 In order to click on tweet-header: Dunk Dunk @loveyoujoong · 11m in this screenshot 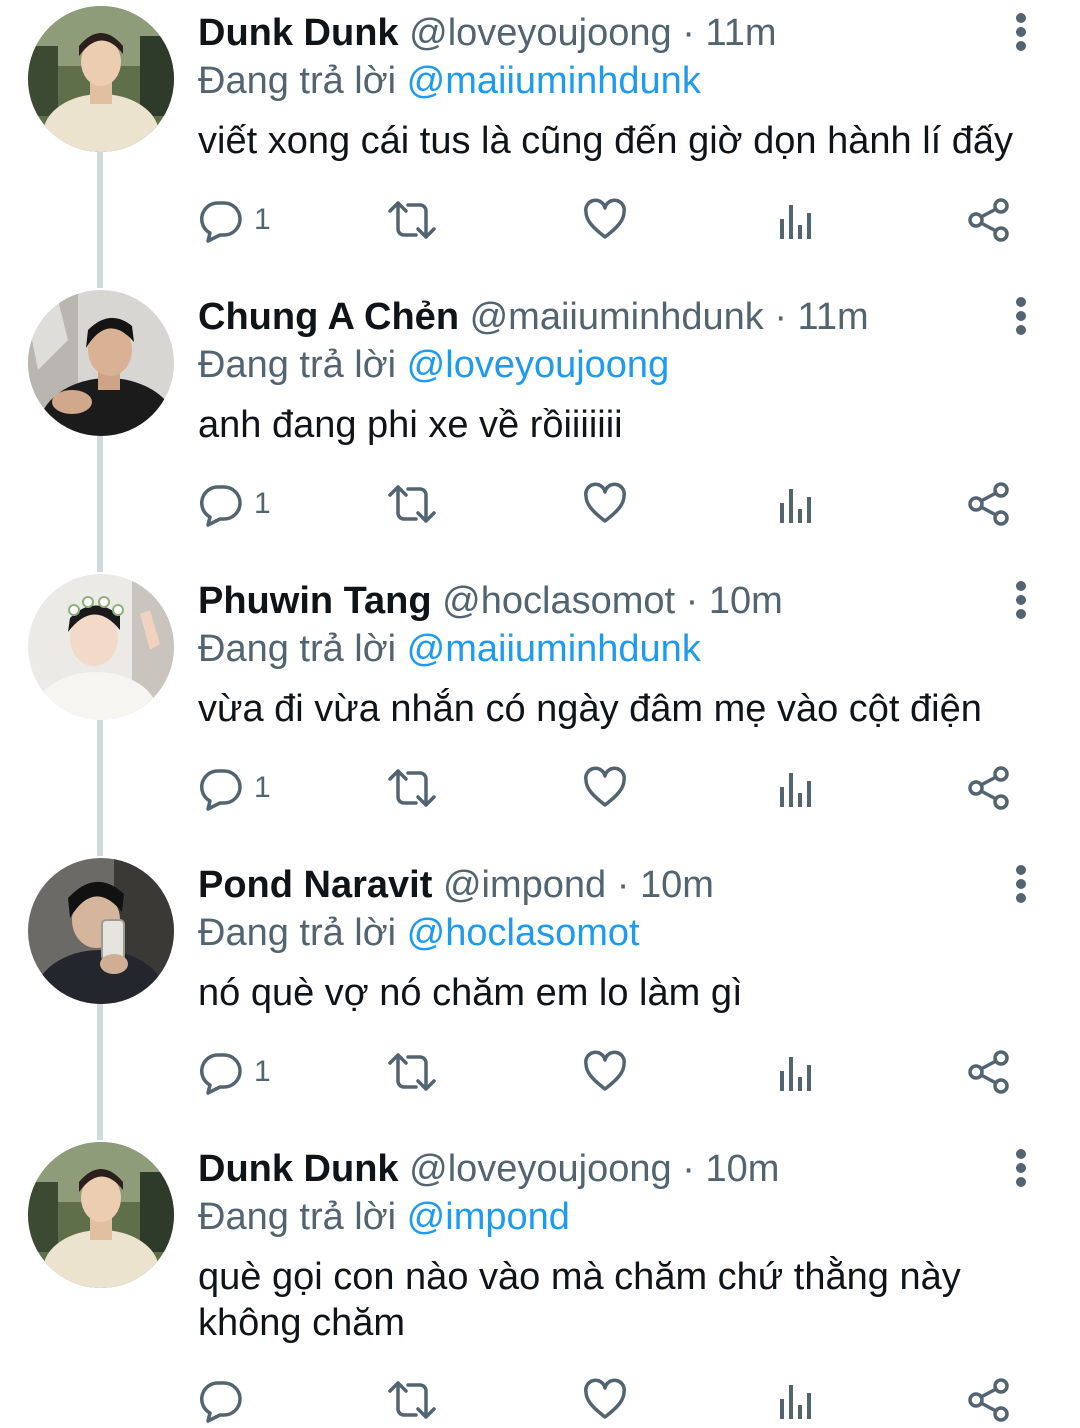, I will do `click(487, 33)`.